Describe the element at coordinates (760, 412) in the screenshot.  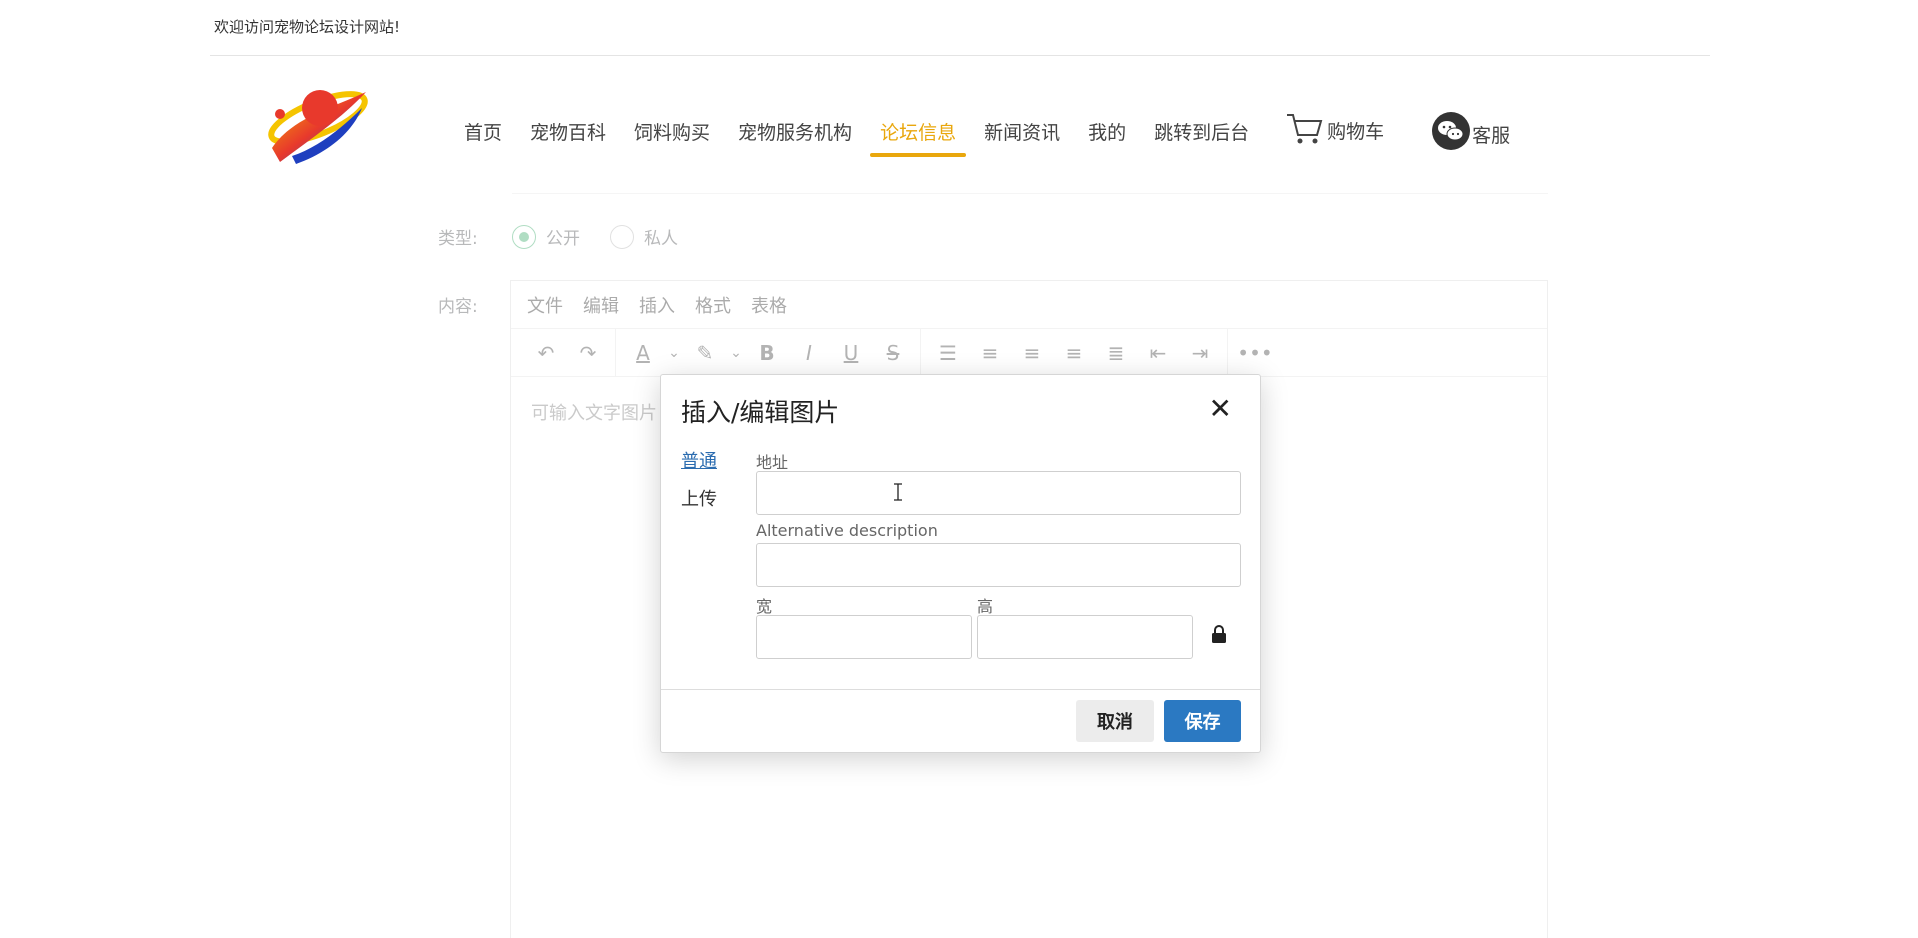
I see `dialog-title: 插入/编辑图片` at that location.